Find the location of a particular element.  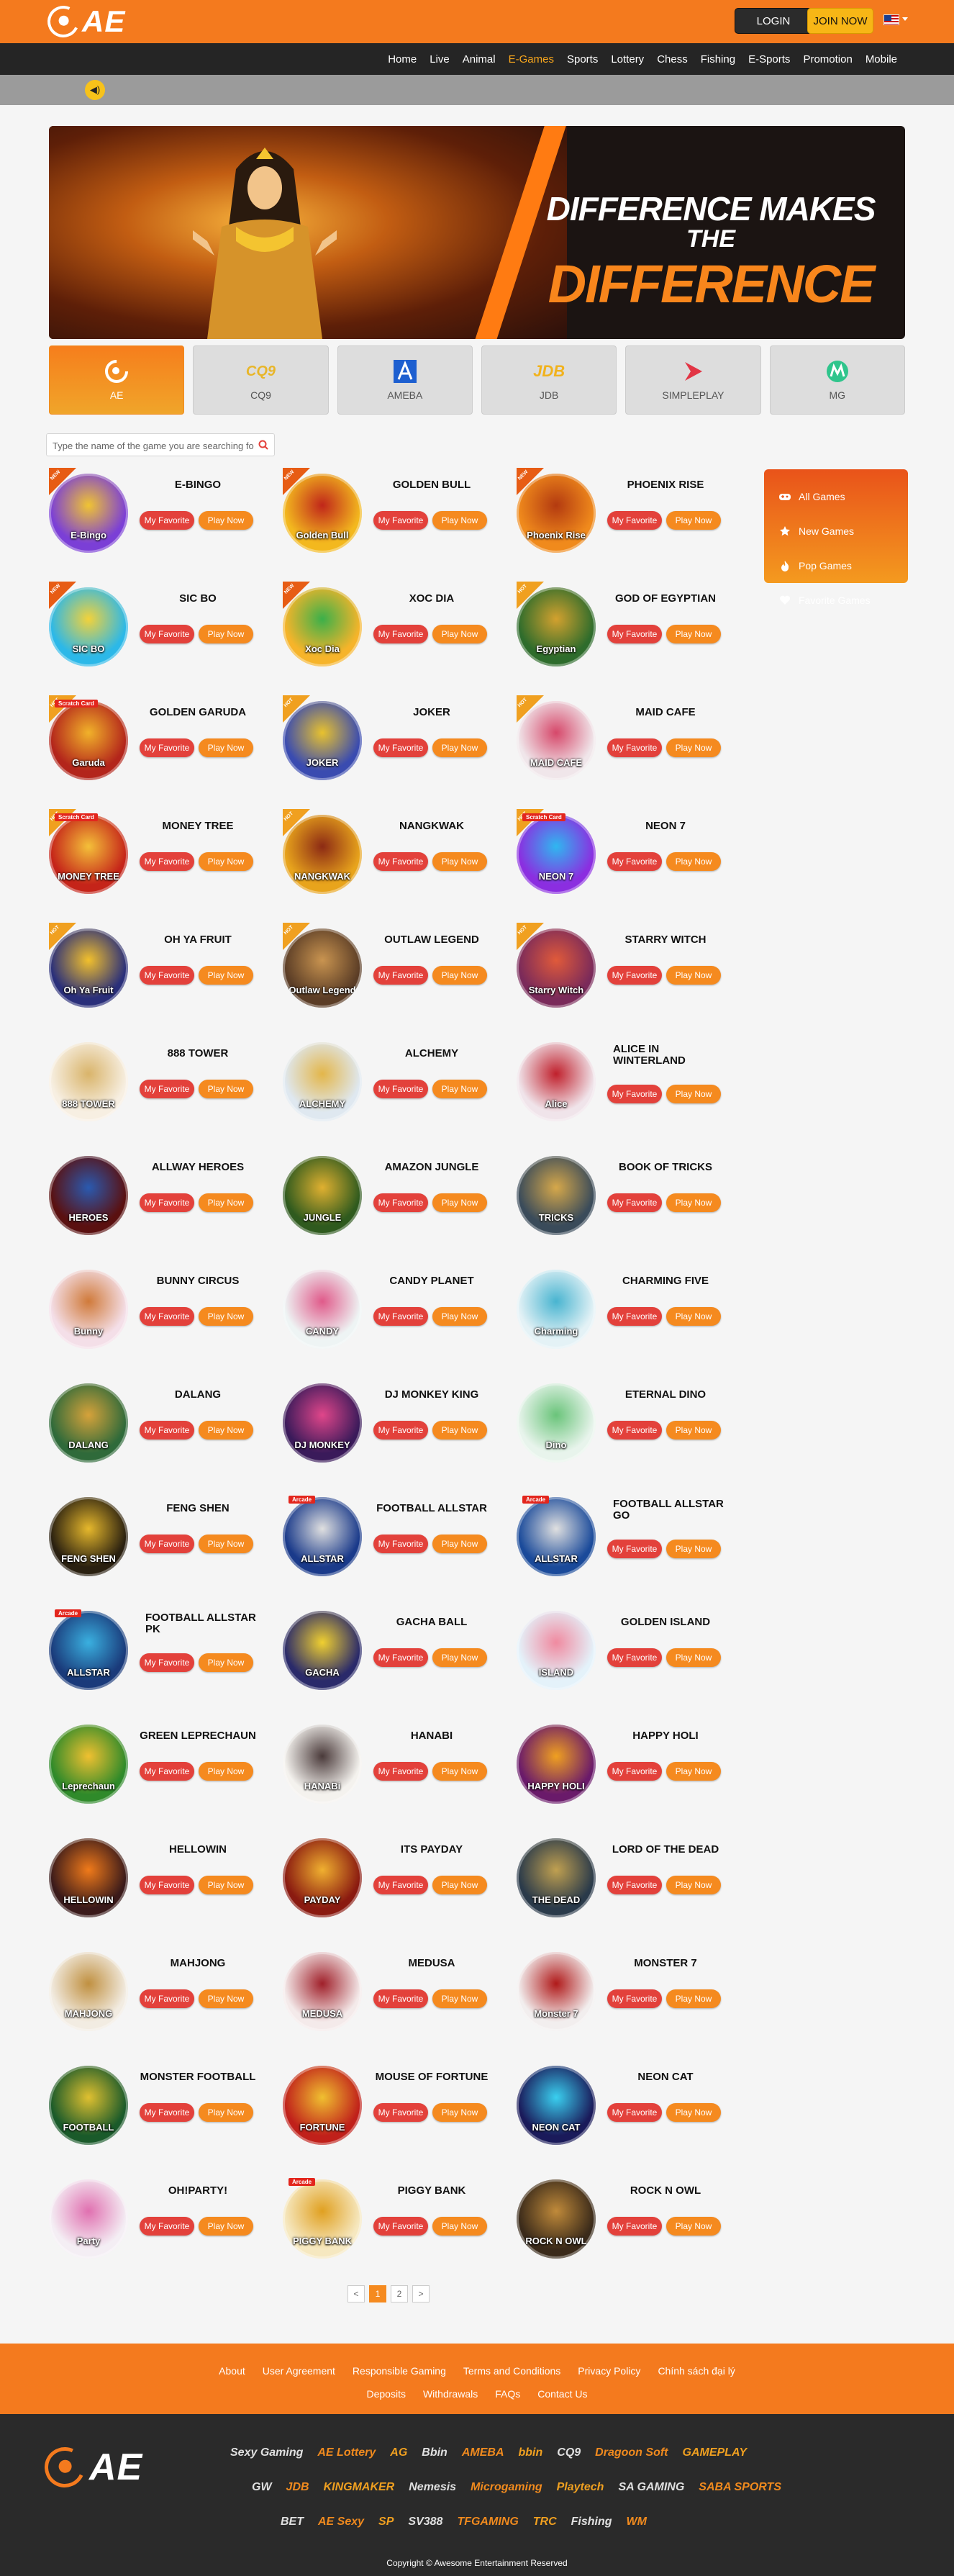

us-flag-icon is located at coordinates (891, 19).